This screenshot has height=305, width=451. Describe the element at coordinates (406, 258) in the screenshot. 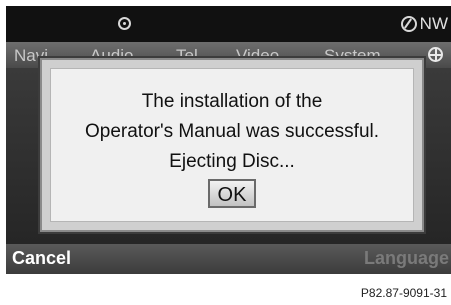

I see `language-button: Language` at that location.